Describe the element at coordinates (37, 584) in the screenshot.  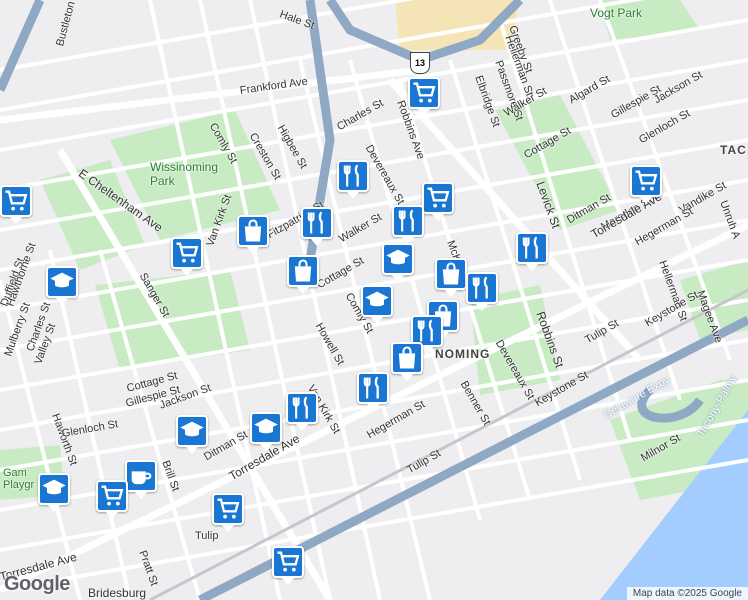
I see `google-logo: Google` at that location.